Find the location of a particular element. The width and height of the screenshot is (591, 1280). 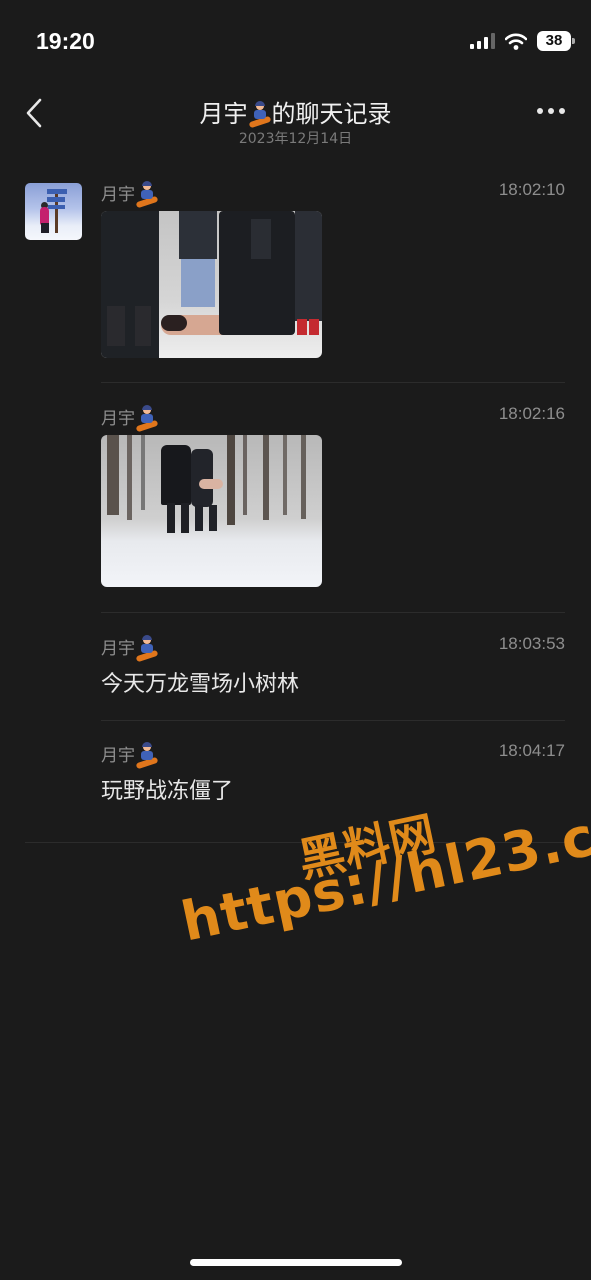

title-name: 月宇 is located at coordinates (223, 114).